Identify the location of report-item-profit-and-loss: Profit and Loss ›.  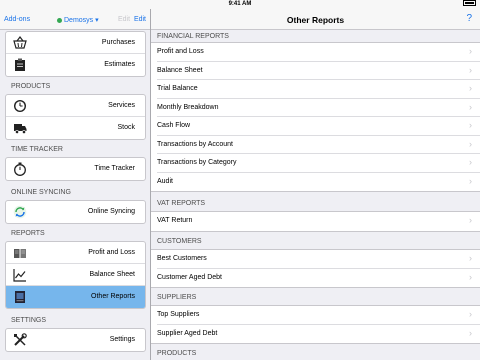
(318, 52).